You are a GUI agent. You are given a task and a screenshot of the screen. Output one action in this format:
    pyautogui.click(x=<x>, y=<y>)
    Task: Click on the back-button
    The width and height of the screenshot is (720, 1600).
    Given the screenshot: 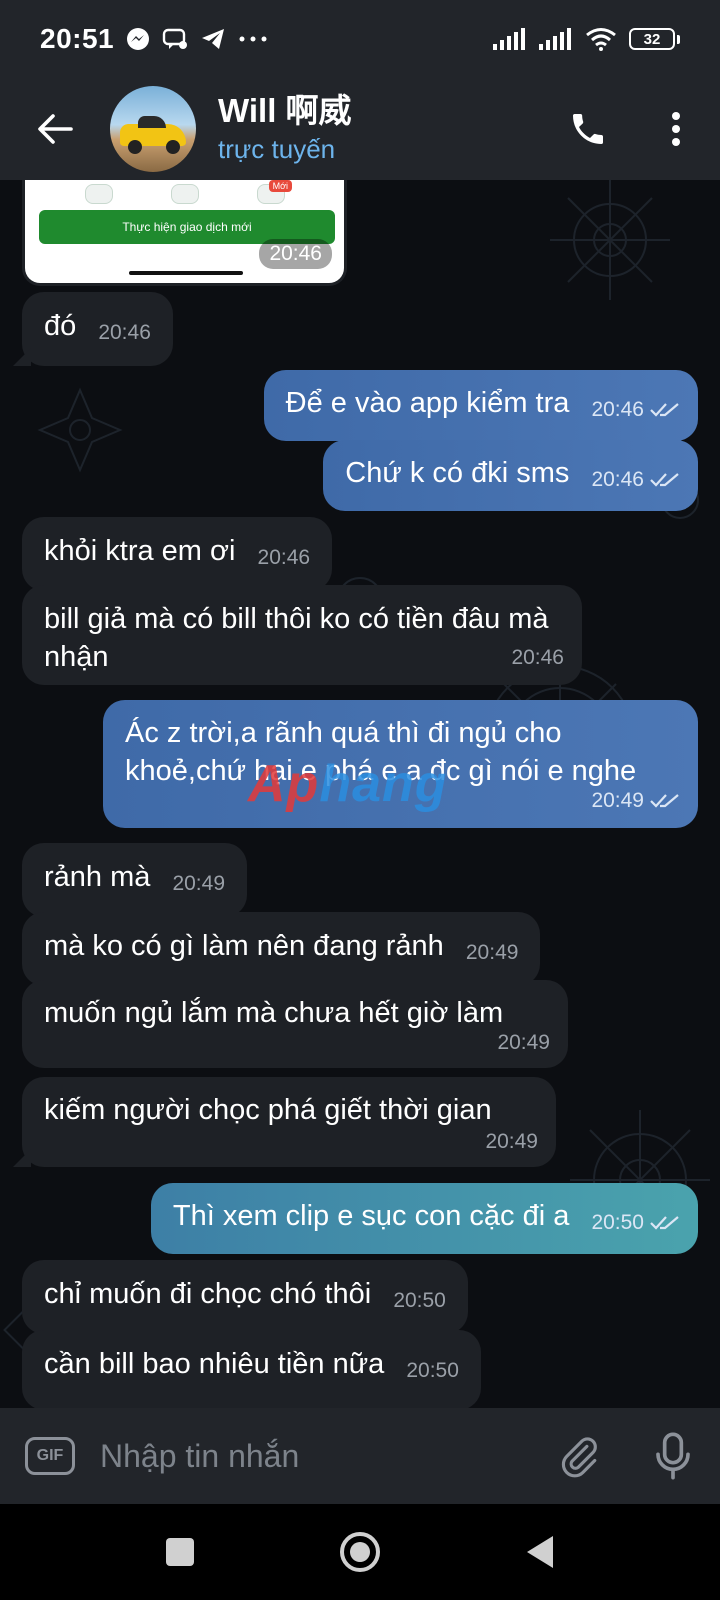 What is the action you would take?
    pyautogui.click(x=55, y=129)
    